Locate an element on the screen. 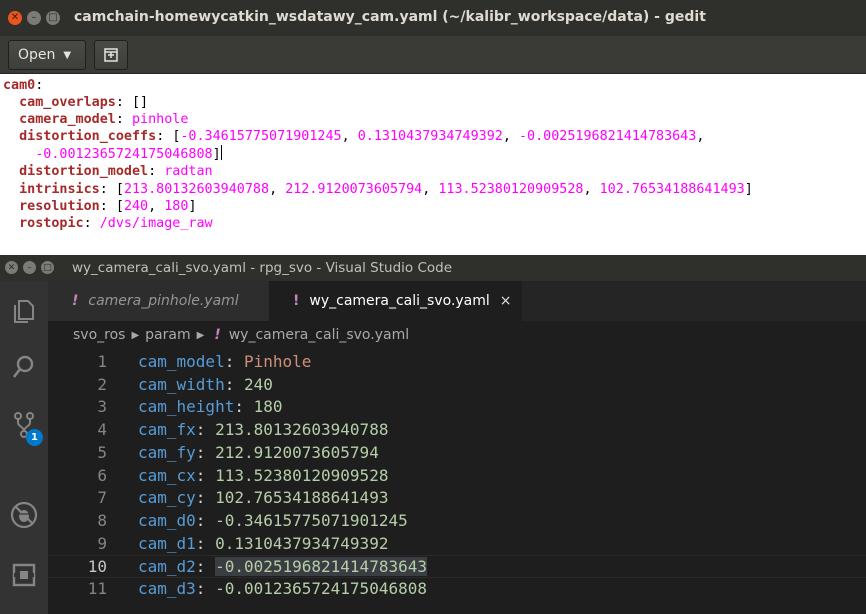 This screenshot has height=614, width=866. yaml-key: cam_d3 is located at coordinates (167, 588).